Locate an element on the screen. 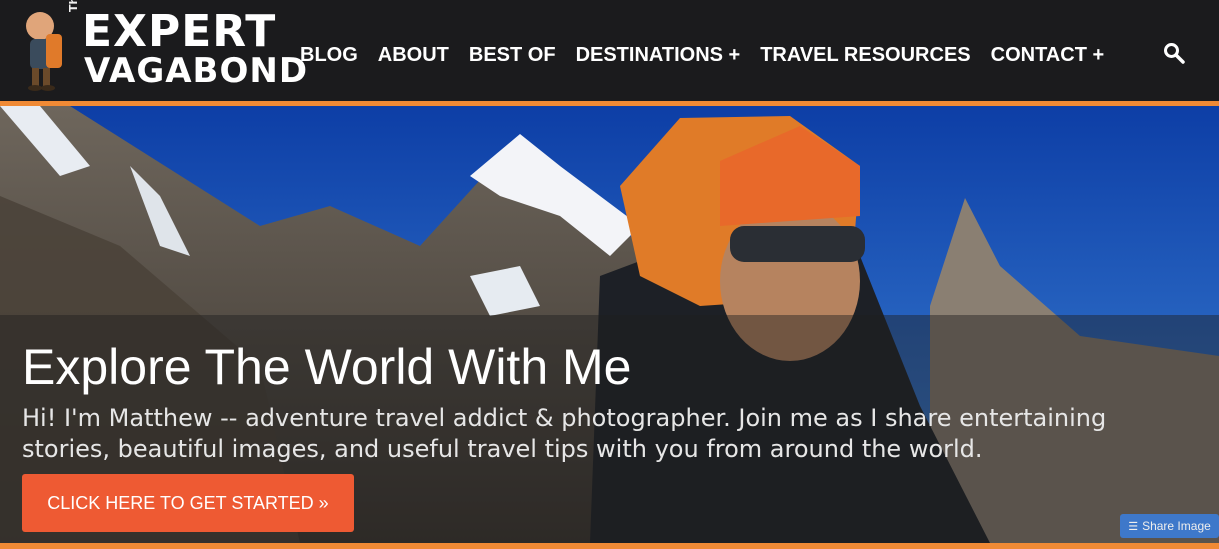  nav-item-travel-resources: TRAVEL RESOURCES is located at coordinates (865, 55).